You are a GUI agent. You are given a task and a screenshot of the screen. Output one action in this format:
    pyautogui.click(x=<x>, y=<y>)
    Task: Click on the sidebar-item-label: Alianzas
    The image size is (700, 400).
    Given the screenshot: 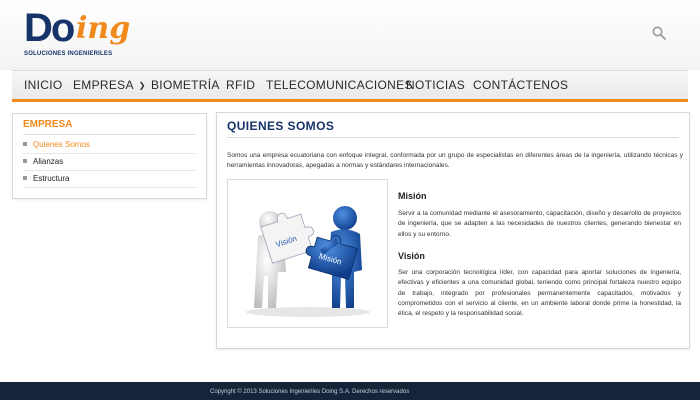 What is the action you would take?
    pyautogui.click(x=48, y=161)
    